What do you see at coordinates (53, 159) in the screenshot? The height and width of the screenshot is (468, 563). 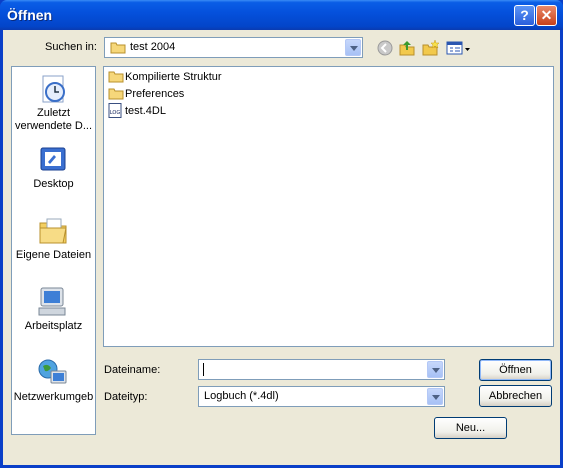 I see `desktop-icon` at bounding box center [53, 159].